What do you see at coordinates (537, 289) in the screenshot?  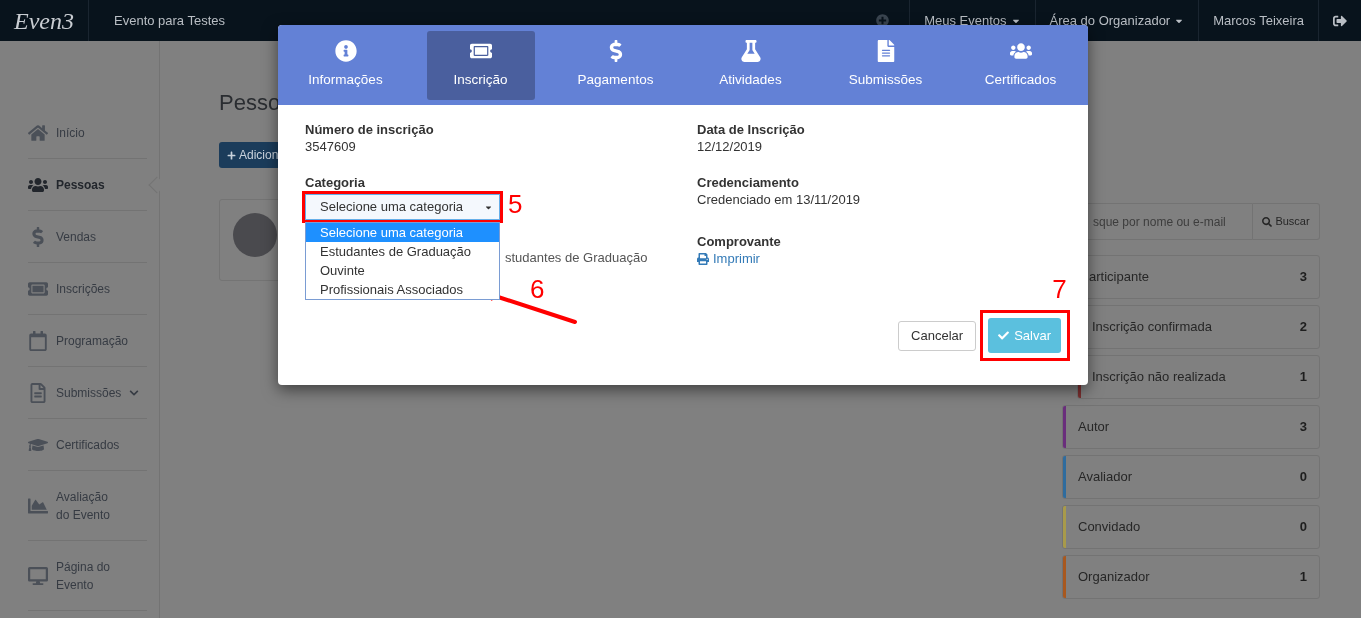 I see `annotation-number: 6` at bounding box center [537, 289].